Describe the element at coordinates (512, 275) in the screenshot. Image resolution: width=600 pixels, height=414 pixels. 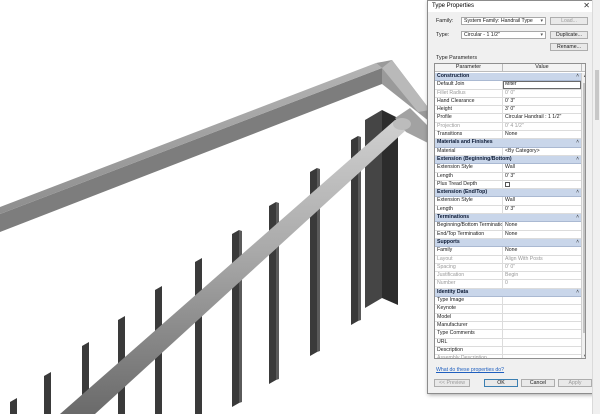
I see `parameter-value: Begin` at that location.